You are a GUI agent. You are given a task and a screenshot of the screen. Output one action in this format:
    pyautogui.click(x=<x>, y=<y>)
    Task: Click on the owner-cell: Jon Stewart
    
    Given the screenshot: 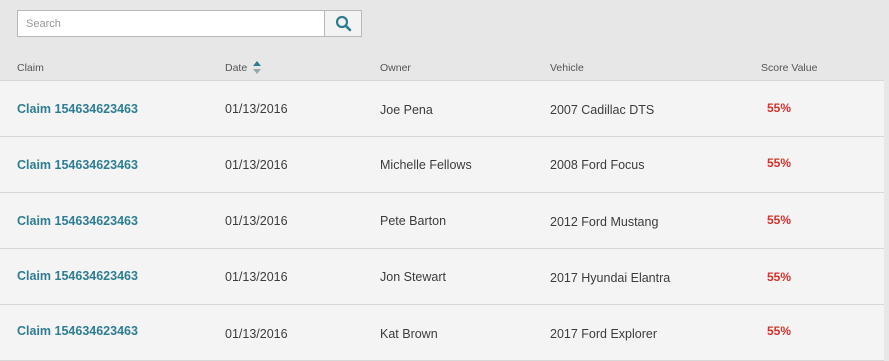 What is the action you would take?
    pyautogui.click(x=413, y=277)
    